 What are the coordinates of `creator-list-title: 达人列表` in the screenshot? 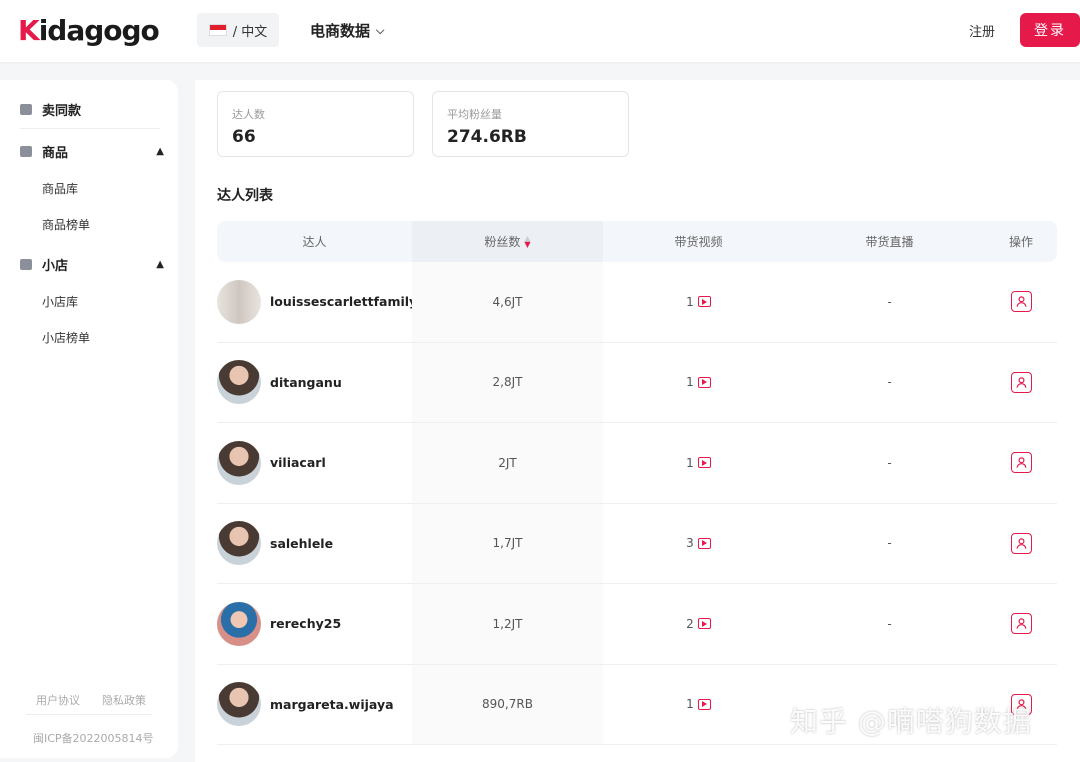 It's located at (245, 196).